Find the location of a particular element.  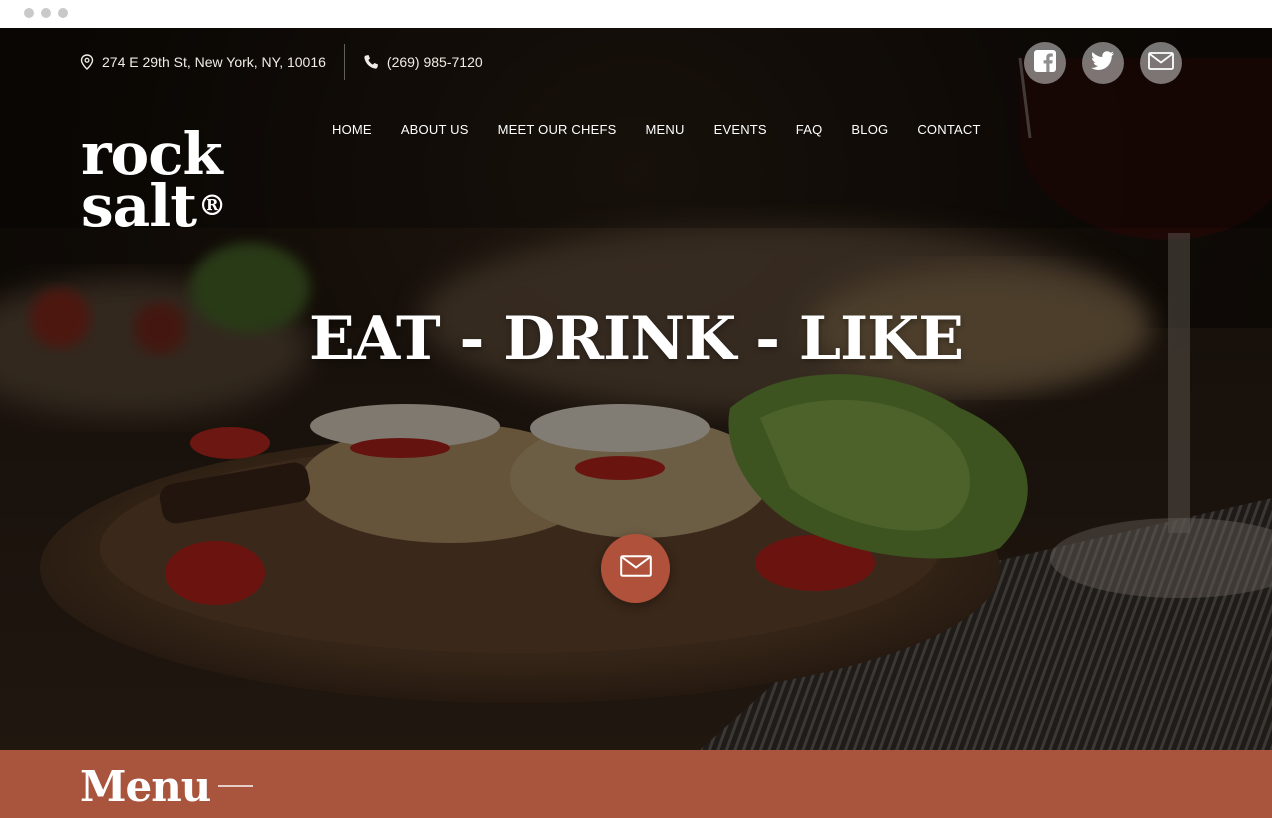

mail-icon is located at coordinates (1161, 63).